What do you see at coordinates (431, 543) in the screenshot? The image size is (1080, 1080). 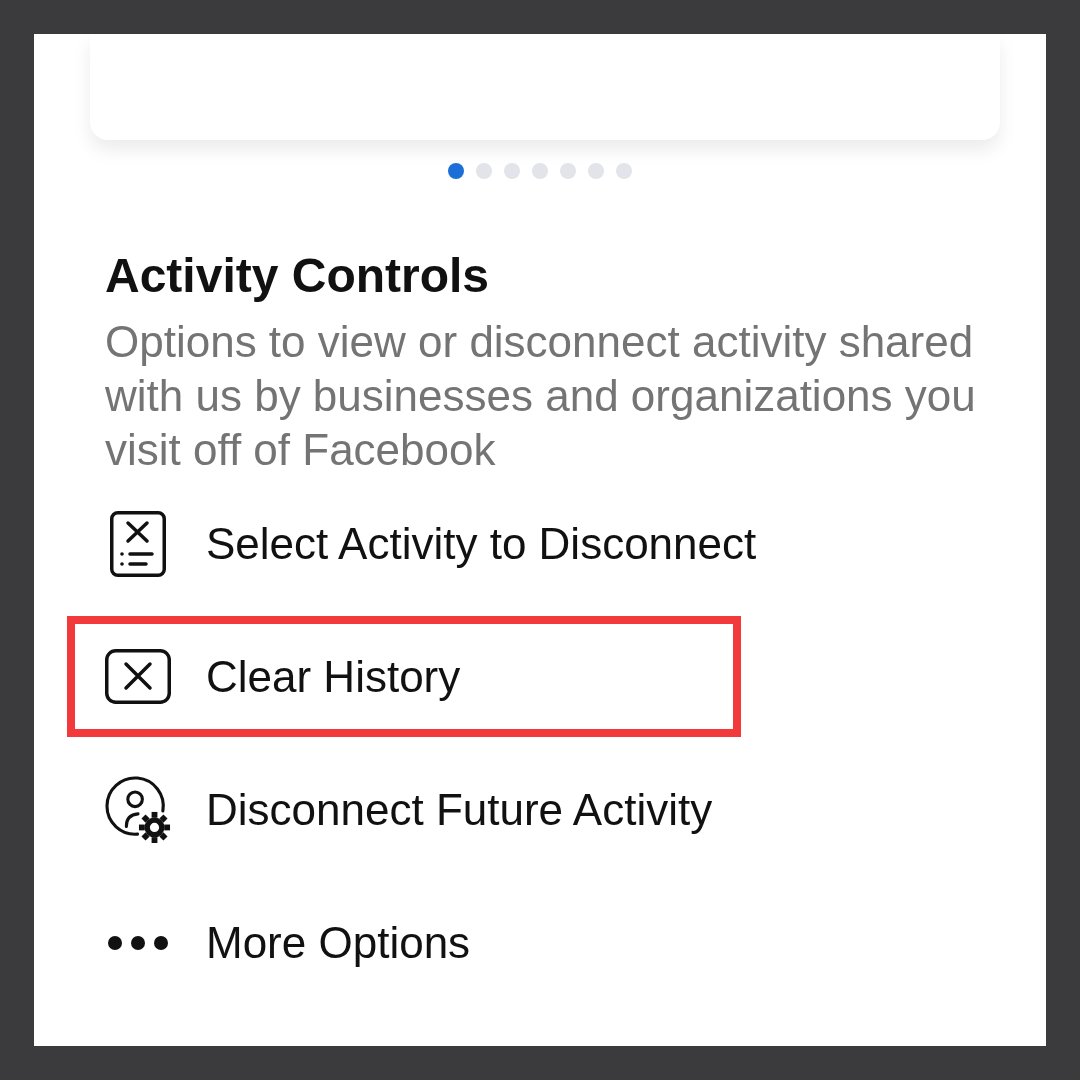 I see `menu-item: Select Activity to Disconnect` at bounding box center [431, 543].